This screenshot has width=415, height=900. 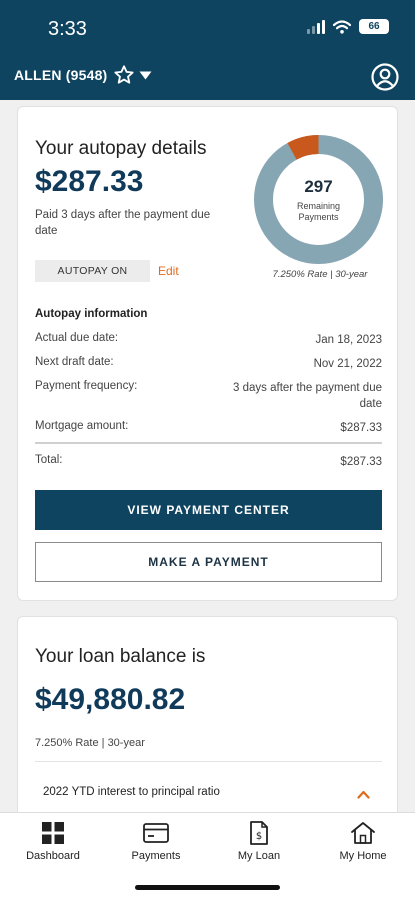 What do you see at coordinates (89, 181) in the screenshot?
I see `autopay-amount: $287.33` at bounding box center [89, 181].